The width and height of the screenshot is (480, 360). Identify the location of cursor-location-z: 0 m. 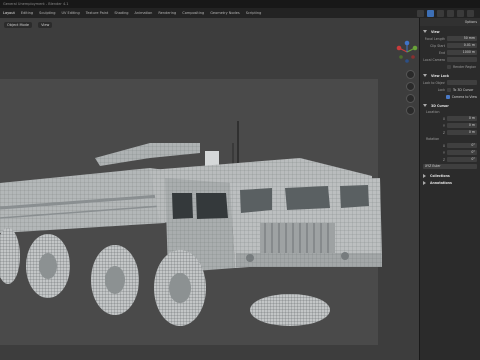
(462, 132).